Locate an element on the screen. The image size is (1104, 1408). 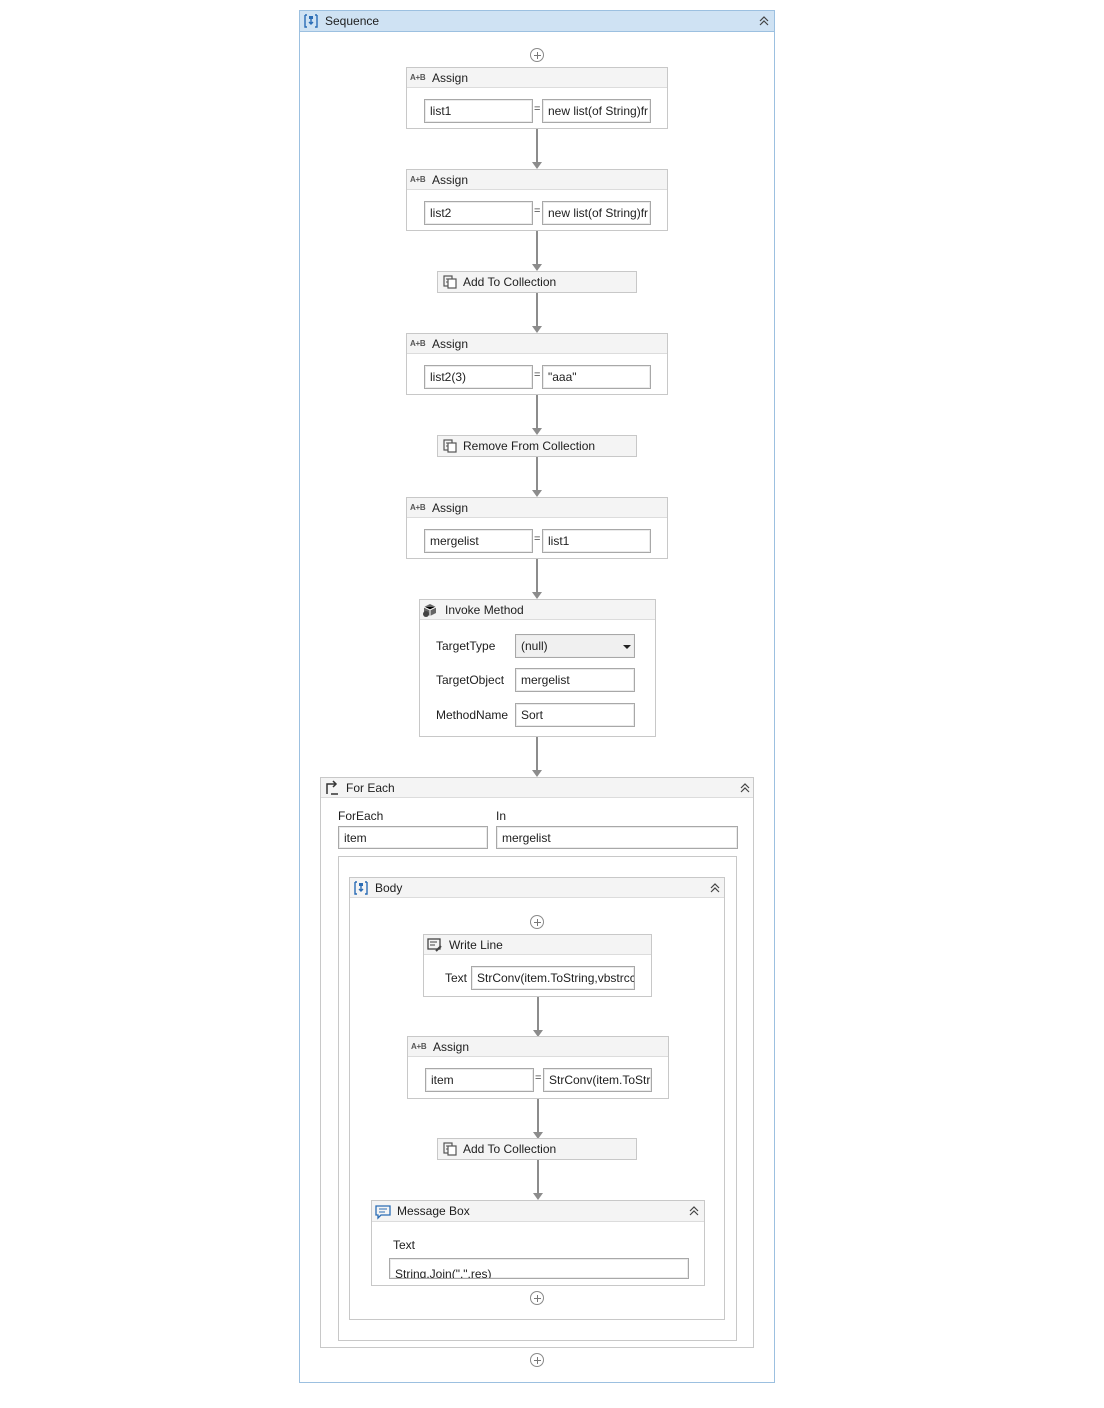
message-box-activity: Message Box Text String.Join(",",res) is located at coordinates (538, 1243).